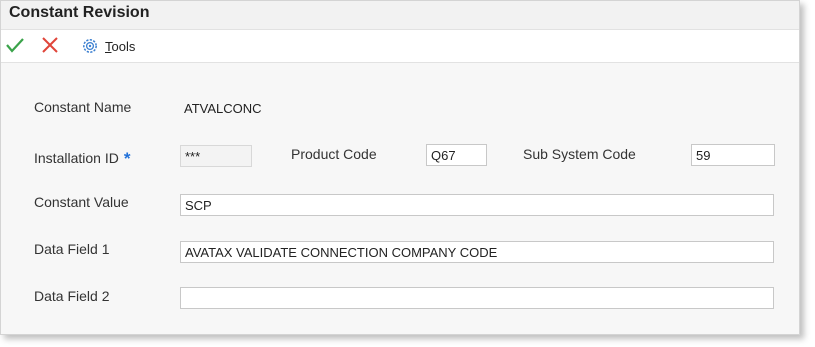 This screenshot has height=347, width=815. What do you see at coordinates (733, 155) in the screenshot?
I see `sub-system-code-field: 59` at bounding box center [733, 155].